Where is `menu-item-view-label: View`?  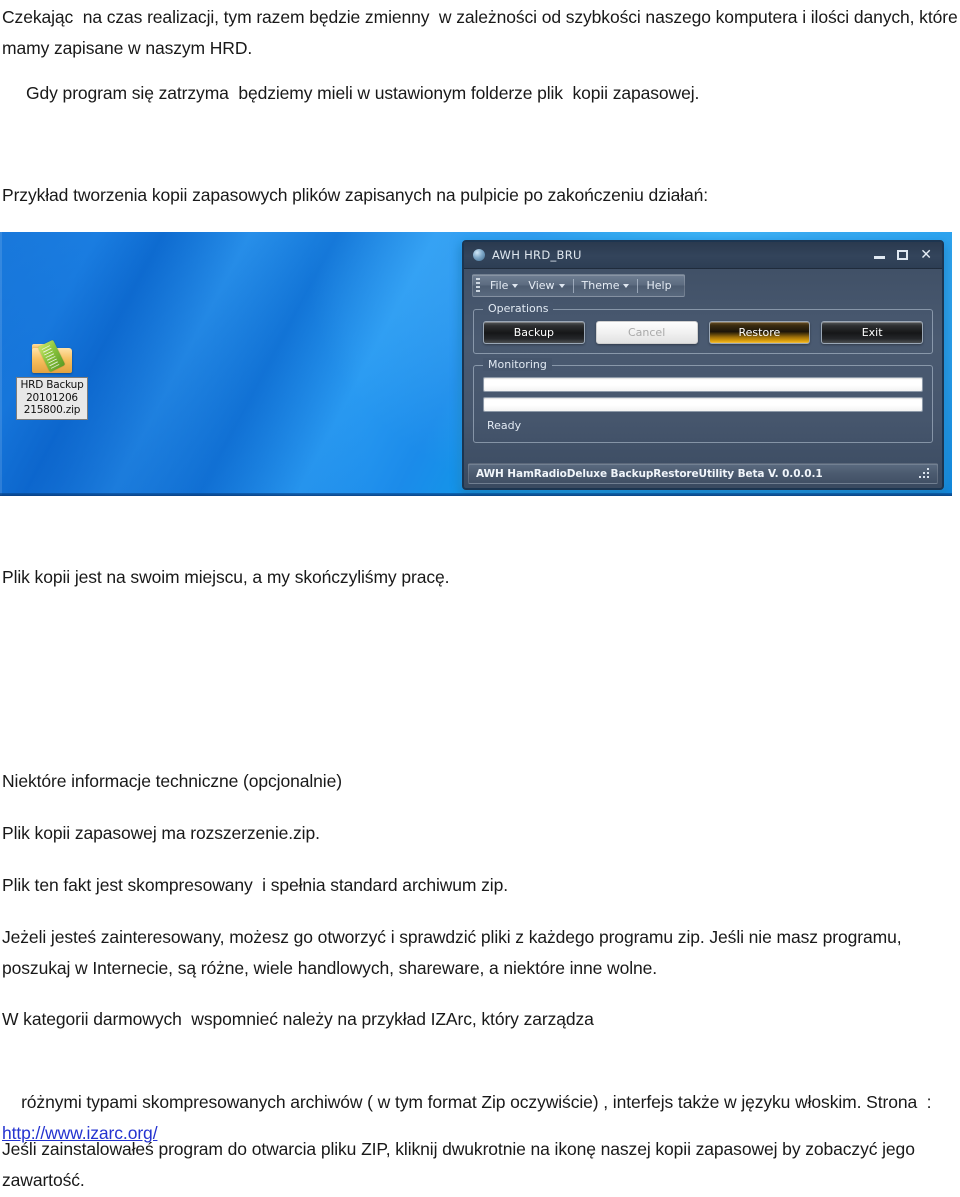 menu-item-view-label: View is located at coordinates (541, 285).